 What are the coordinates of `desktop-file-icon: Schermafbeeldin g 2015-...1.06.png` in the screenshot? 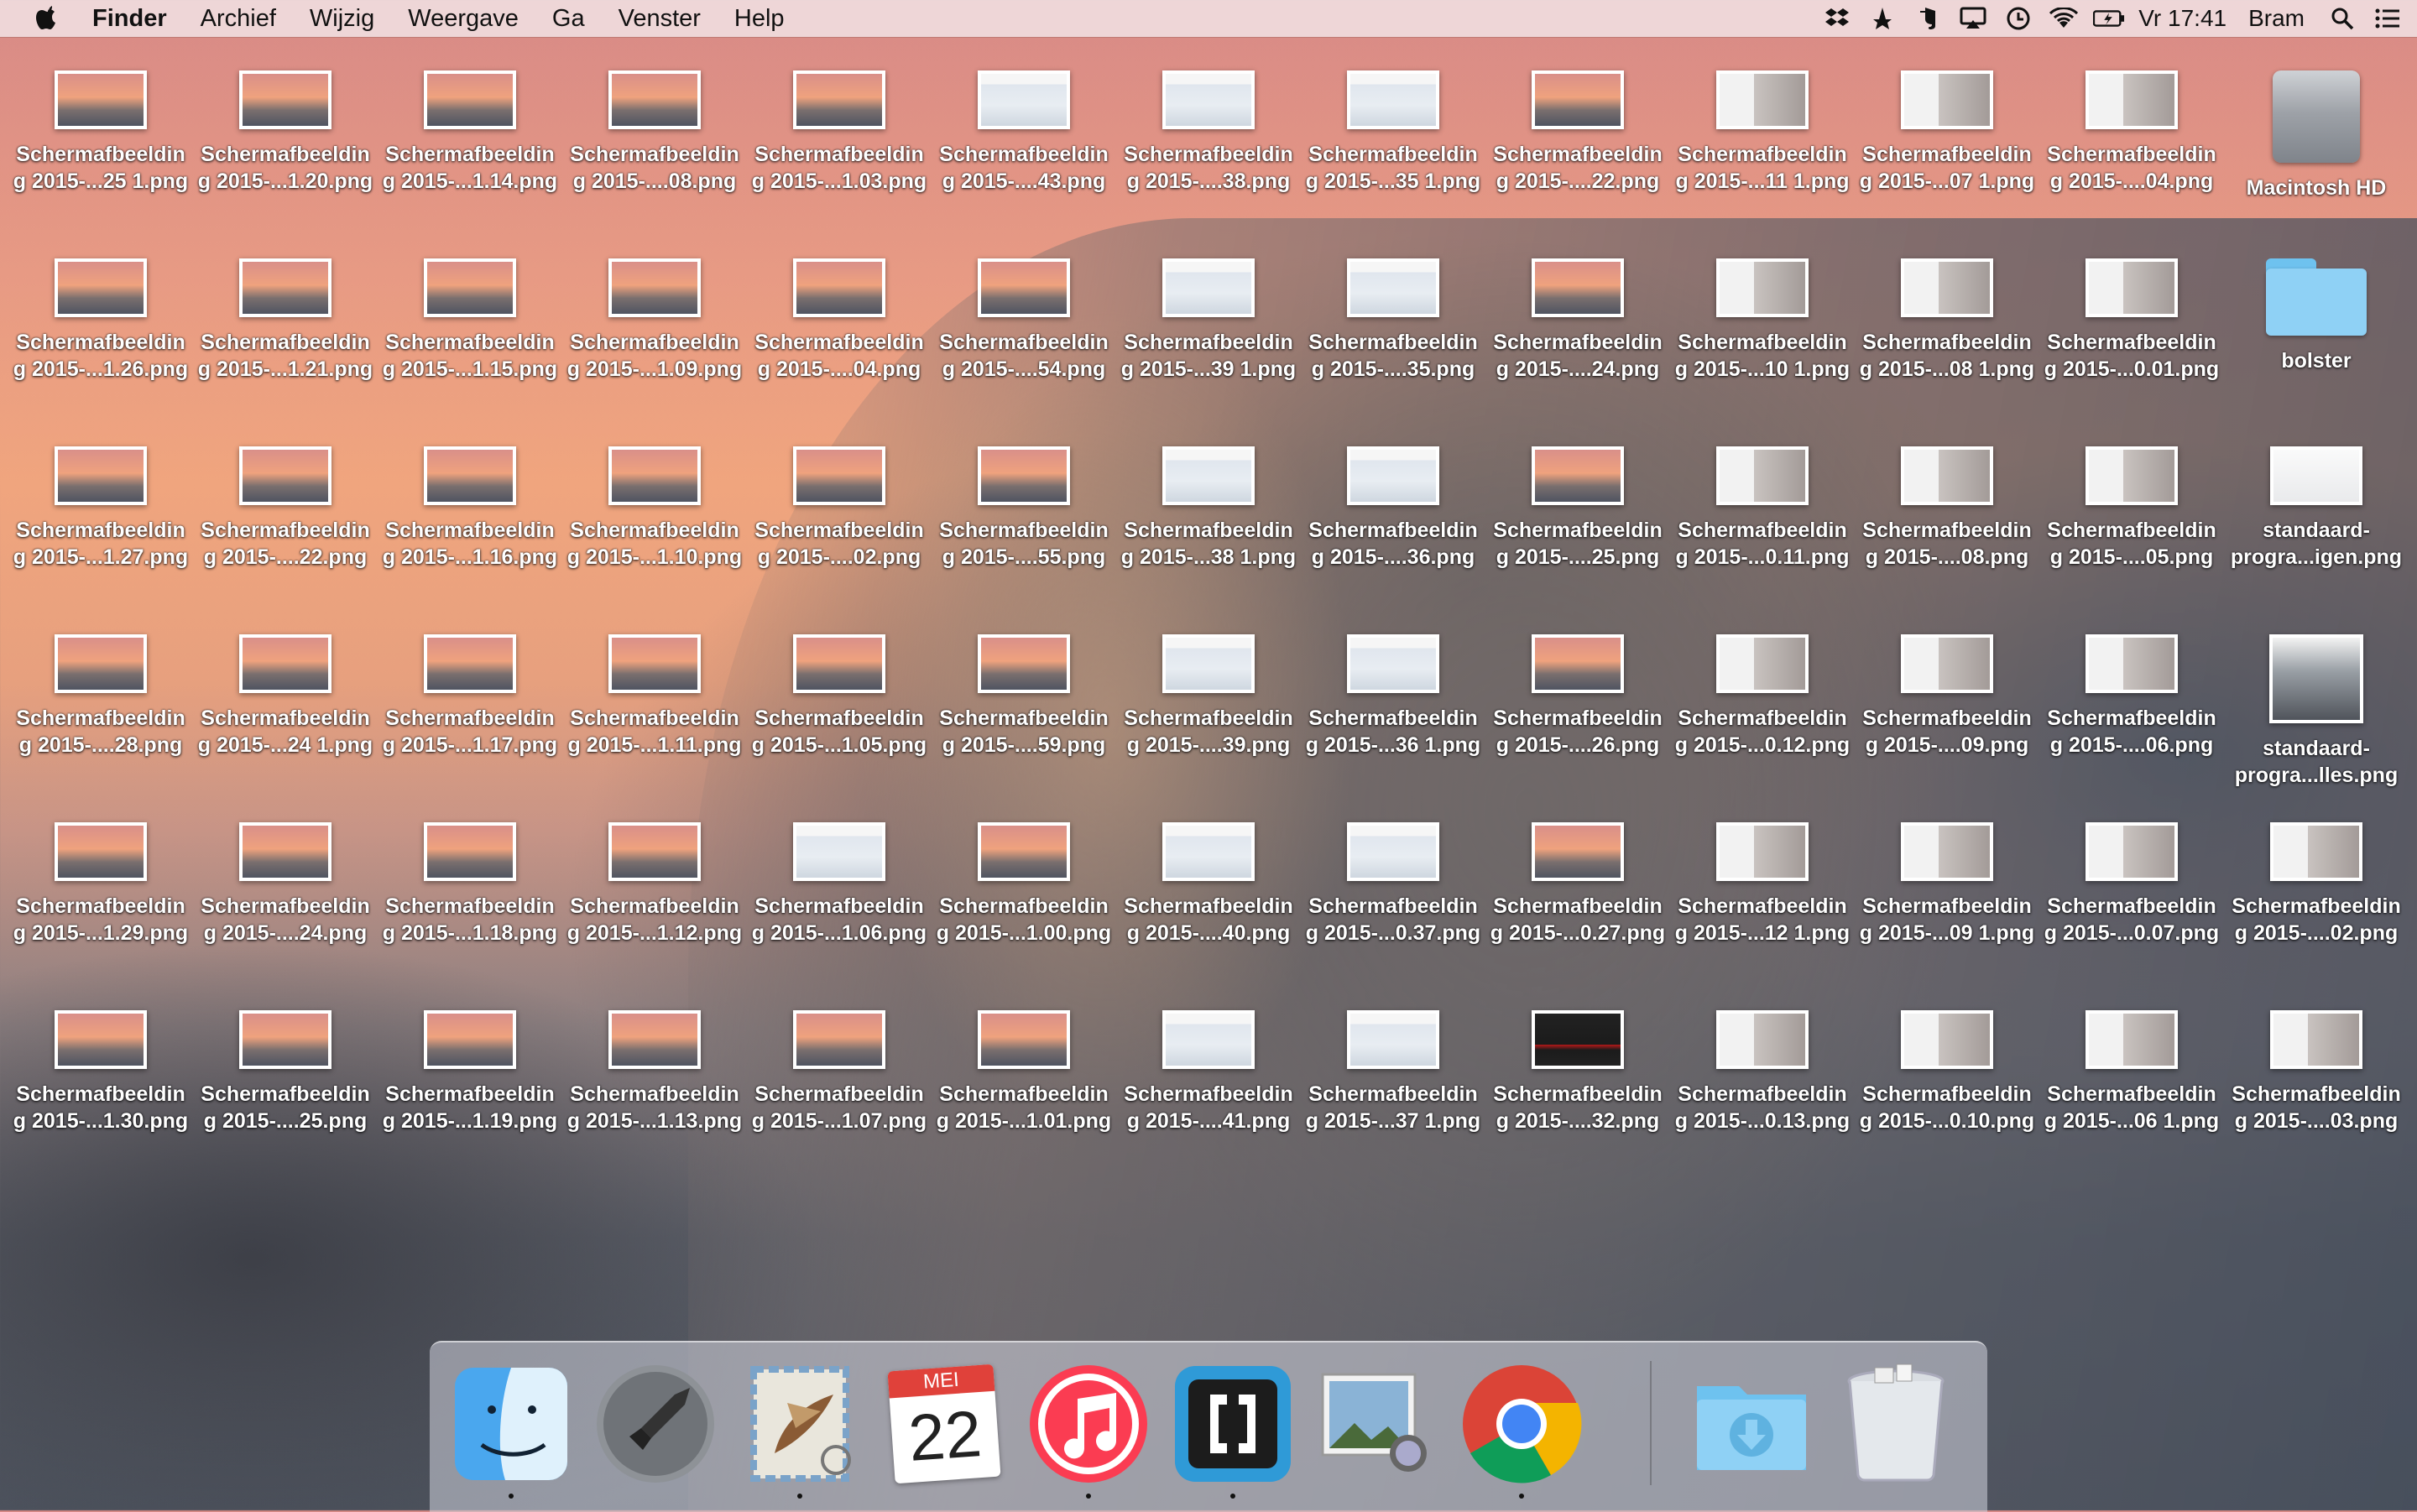 It's located at (839, 884).